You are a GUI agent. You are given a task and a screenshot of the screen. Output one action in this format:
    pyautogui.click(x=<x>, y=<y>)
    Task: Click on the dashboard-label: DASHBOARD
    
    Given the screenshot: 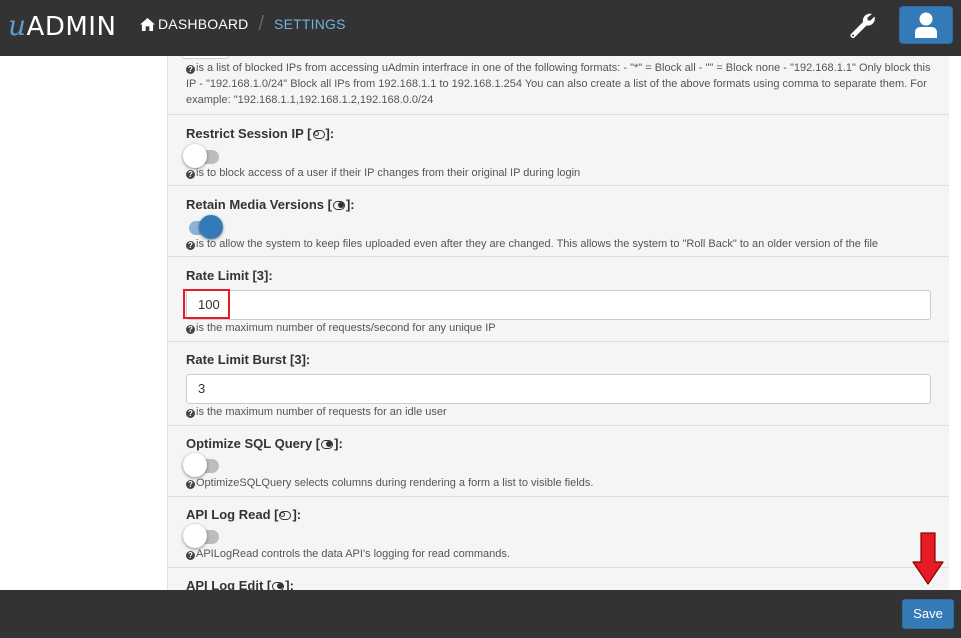 What is the action you would take?
    pyautogui.click(x=203, y=24)
    